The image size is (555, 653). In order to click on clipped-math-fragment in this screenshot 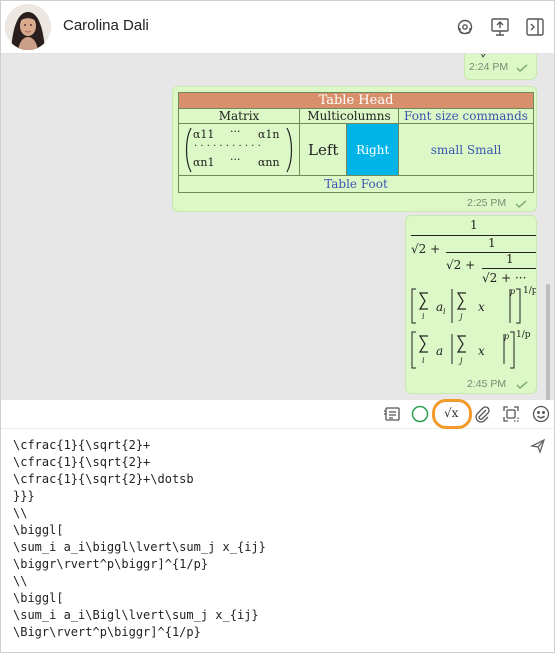, I will do `click(483, 56)`.